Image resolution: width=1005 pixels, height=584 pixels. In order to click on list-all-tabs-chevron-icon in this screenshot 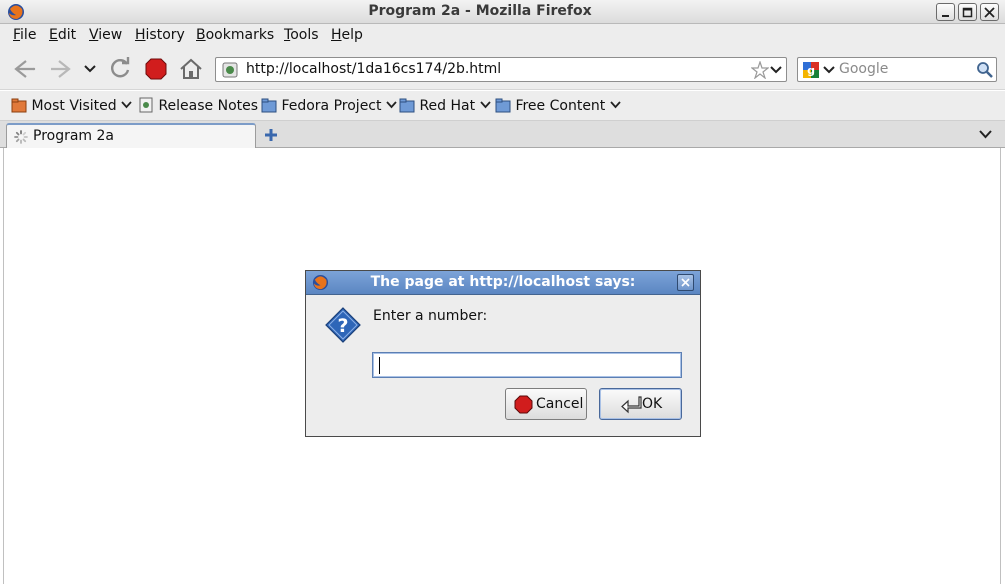, I will do `click(985, 134)`.